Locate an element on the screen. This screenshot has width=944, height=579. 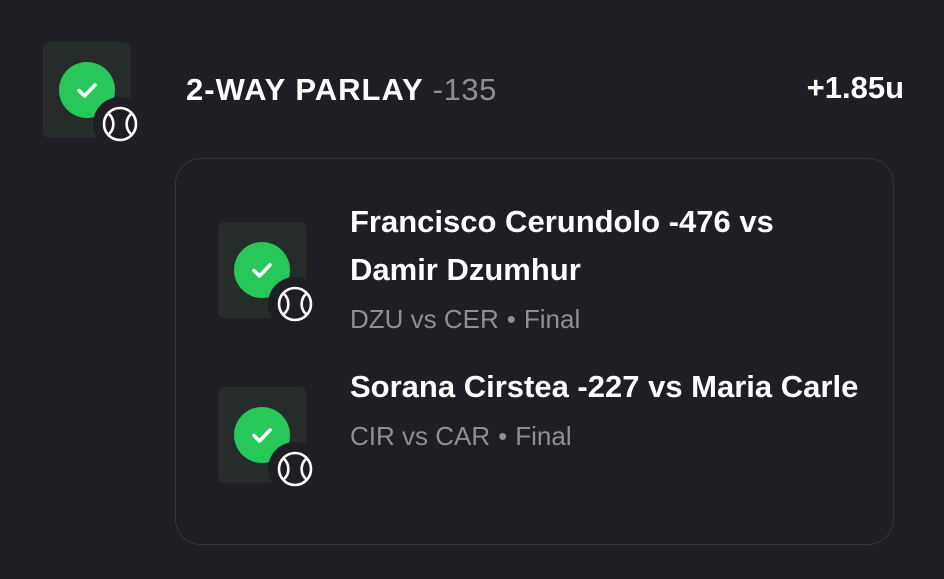
parlay-status-icon is located at coordinates (95, 96).